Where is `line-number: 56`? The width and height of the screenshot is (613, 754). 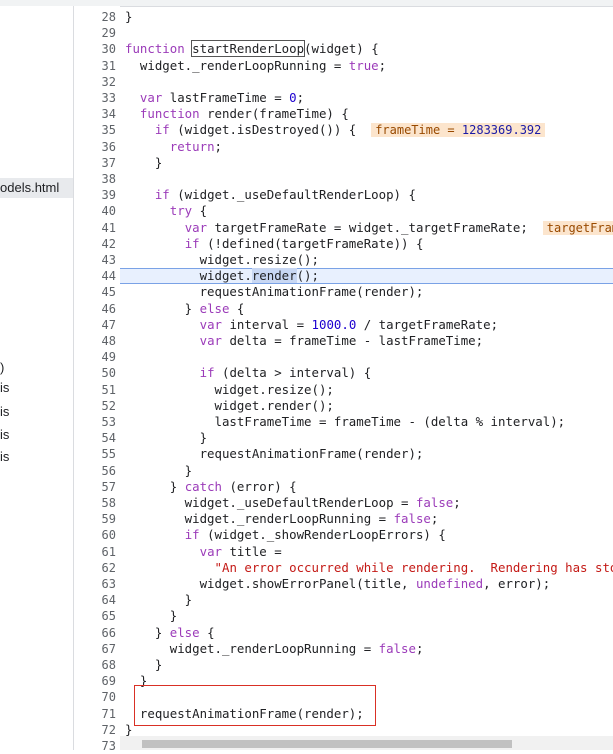 line-number: 56 is located at coordinates (95, 471).